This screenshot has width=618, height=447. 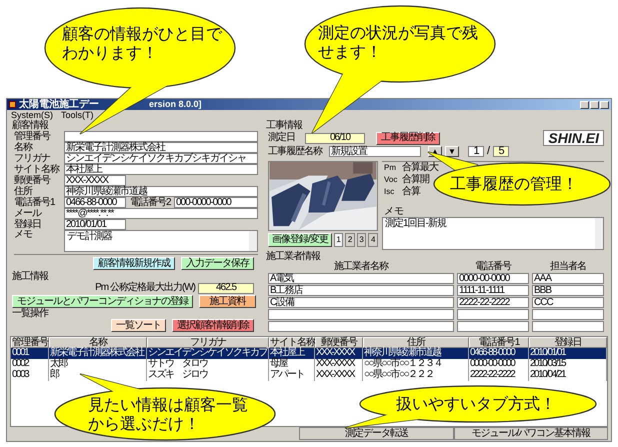 What do you see at coordinates (138, 325) in the screenshot?
I see `button: 一覧ソート` at bounding box center [138, 325].